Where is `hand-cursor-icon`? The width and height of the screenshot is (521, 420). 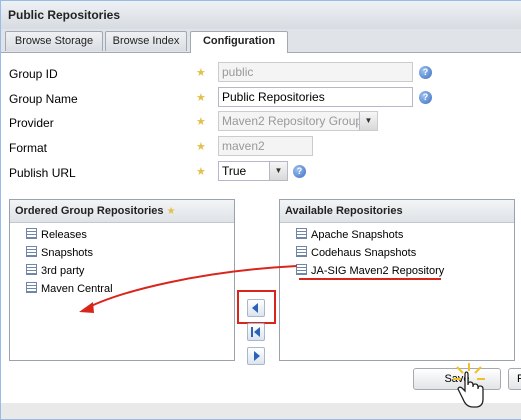
hand-cursor-icon is located at coordinates (469, 385).